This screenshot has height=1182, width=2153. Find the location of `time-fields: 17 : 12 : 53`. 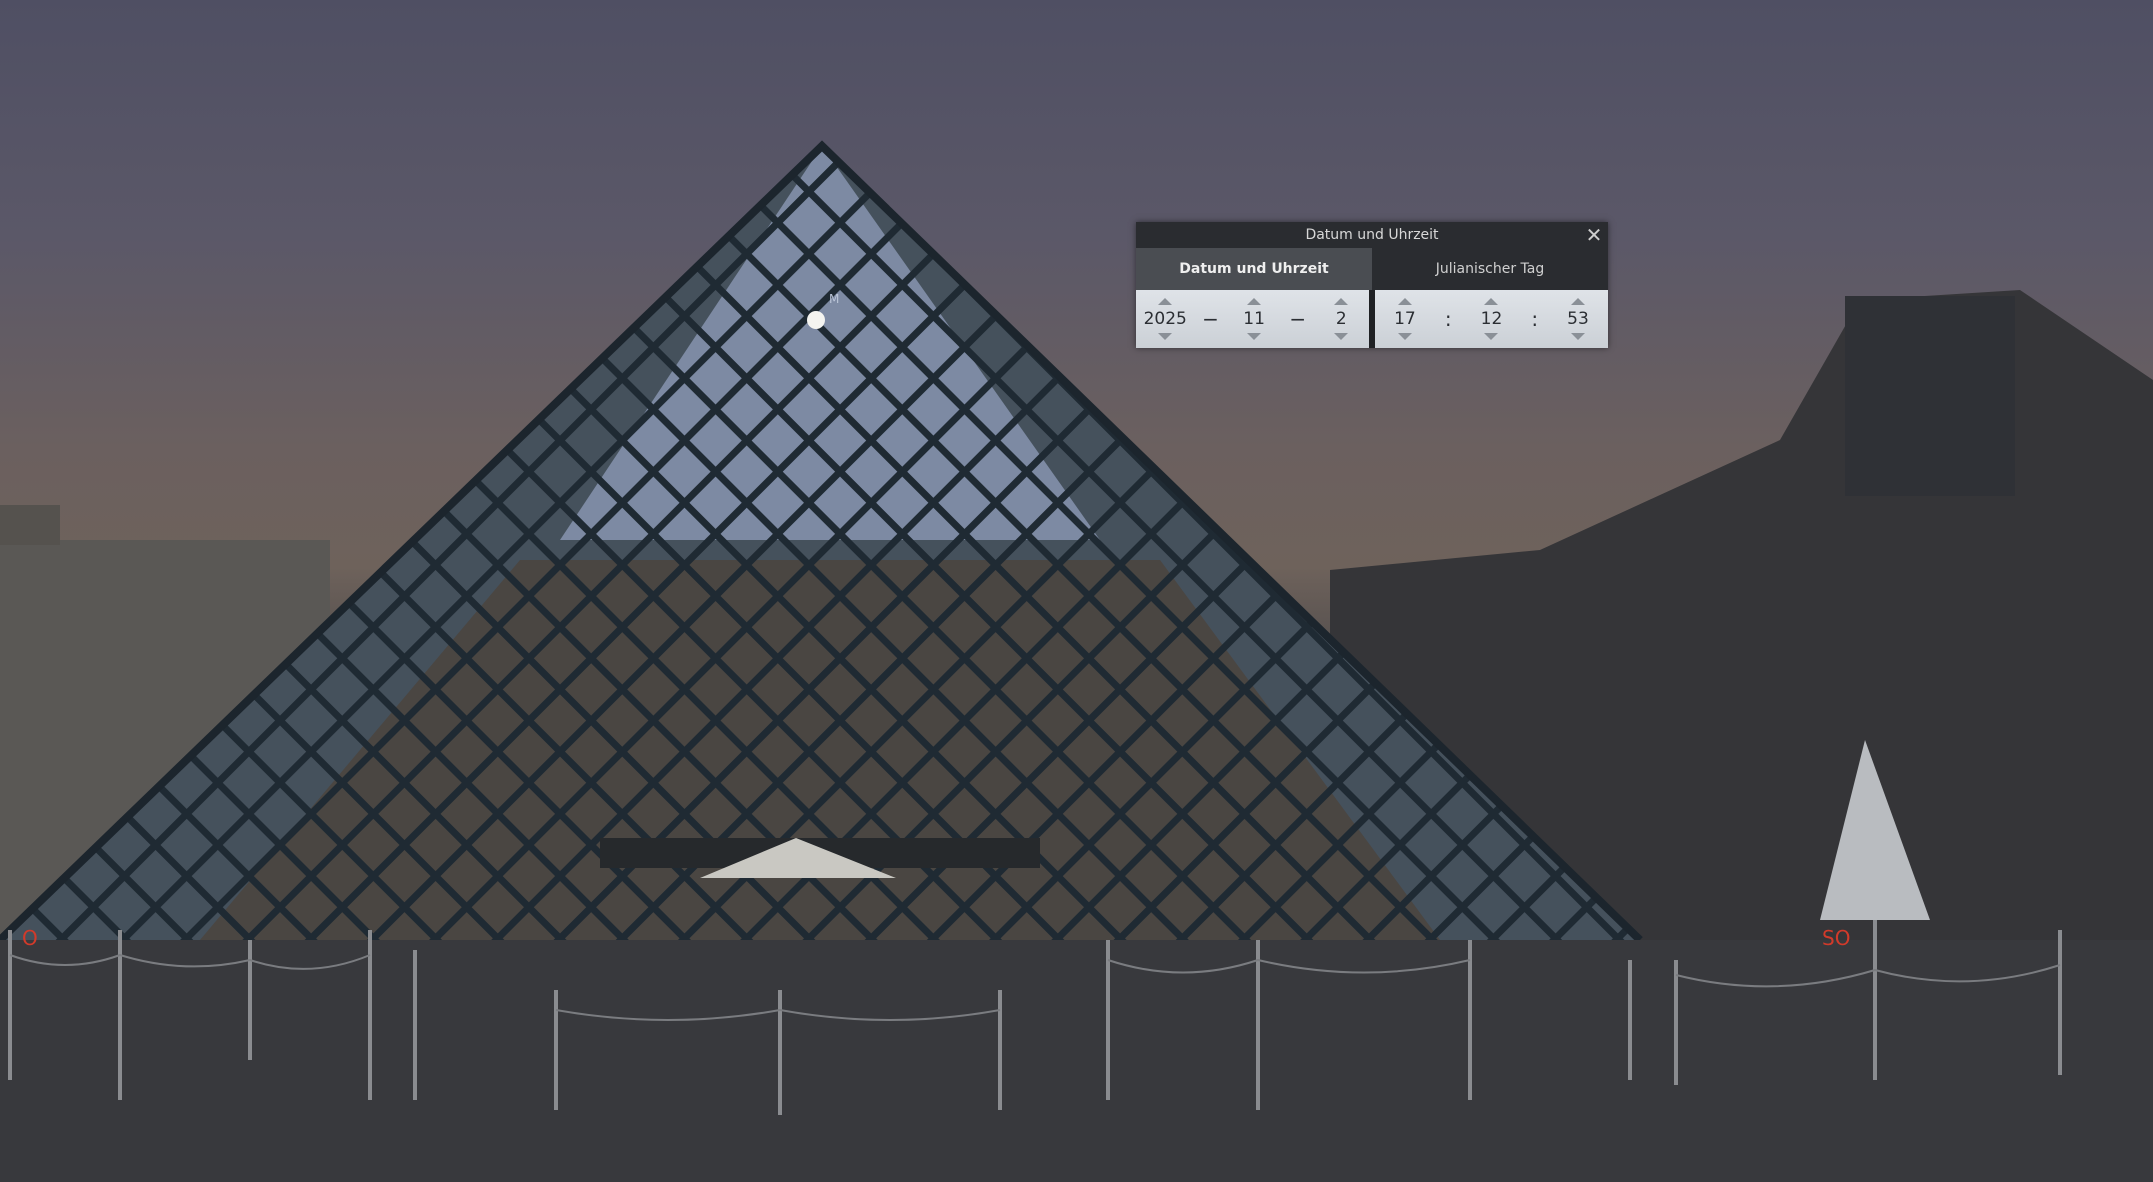

time-fields: 17 : 12 : 53 is located at coordinates (1491, 319).